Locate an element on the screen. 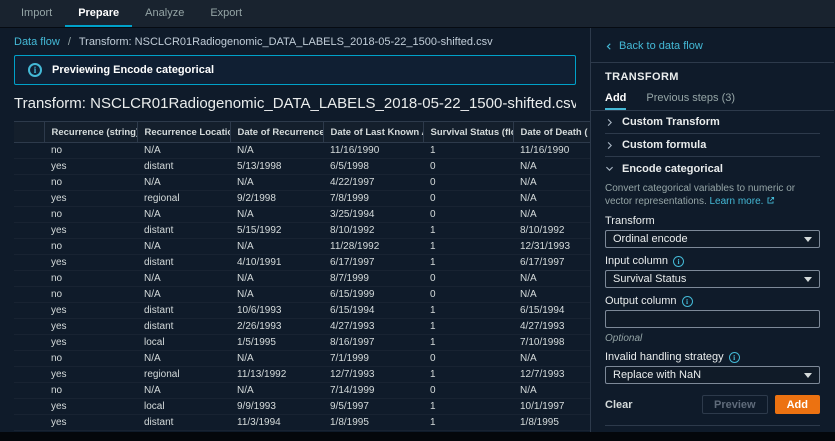 The image size is (835, 441). add-button: Add is located at coordinates (797, 404).